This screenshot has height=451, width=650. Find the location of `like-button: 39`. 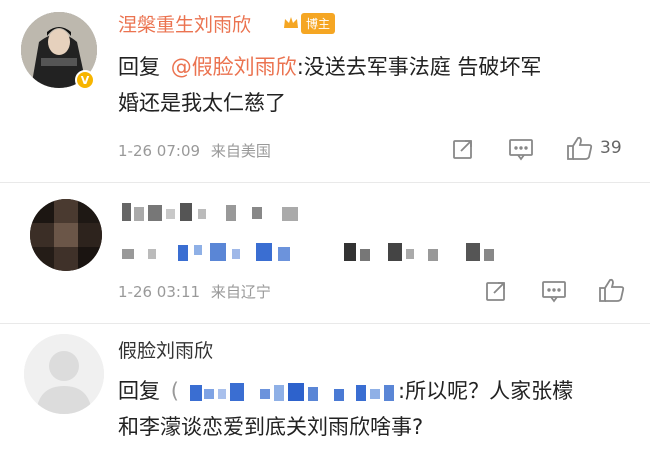

like-button: 39 is located at coordinates (594, 148).